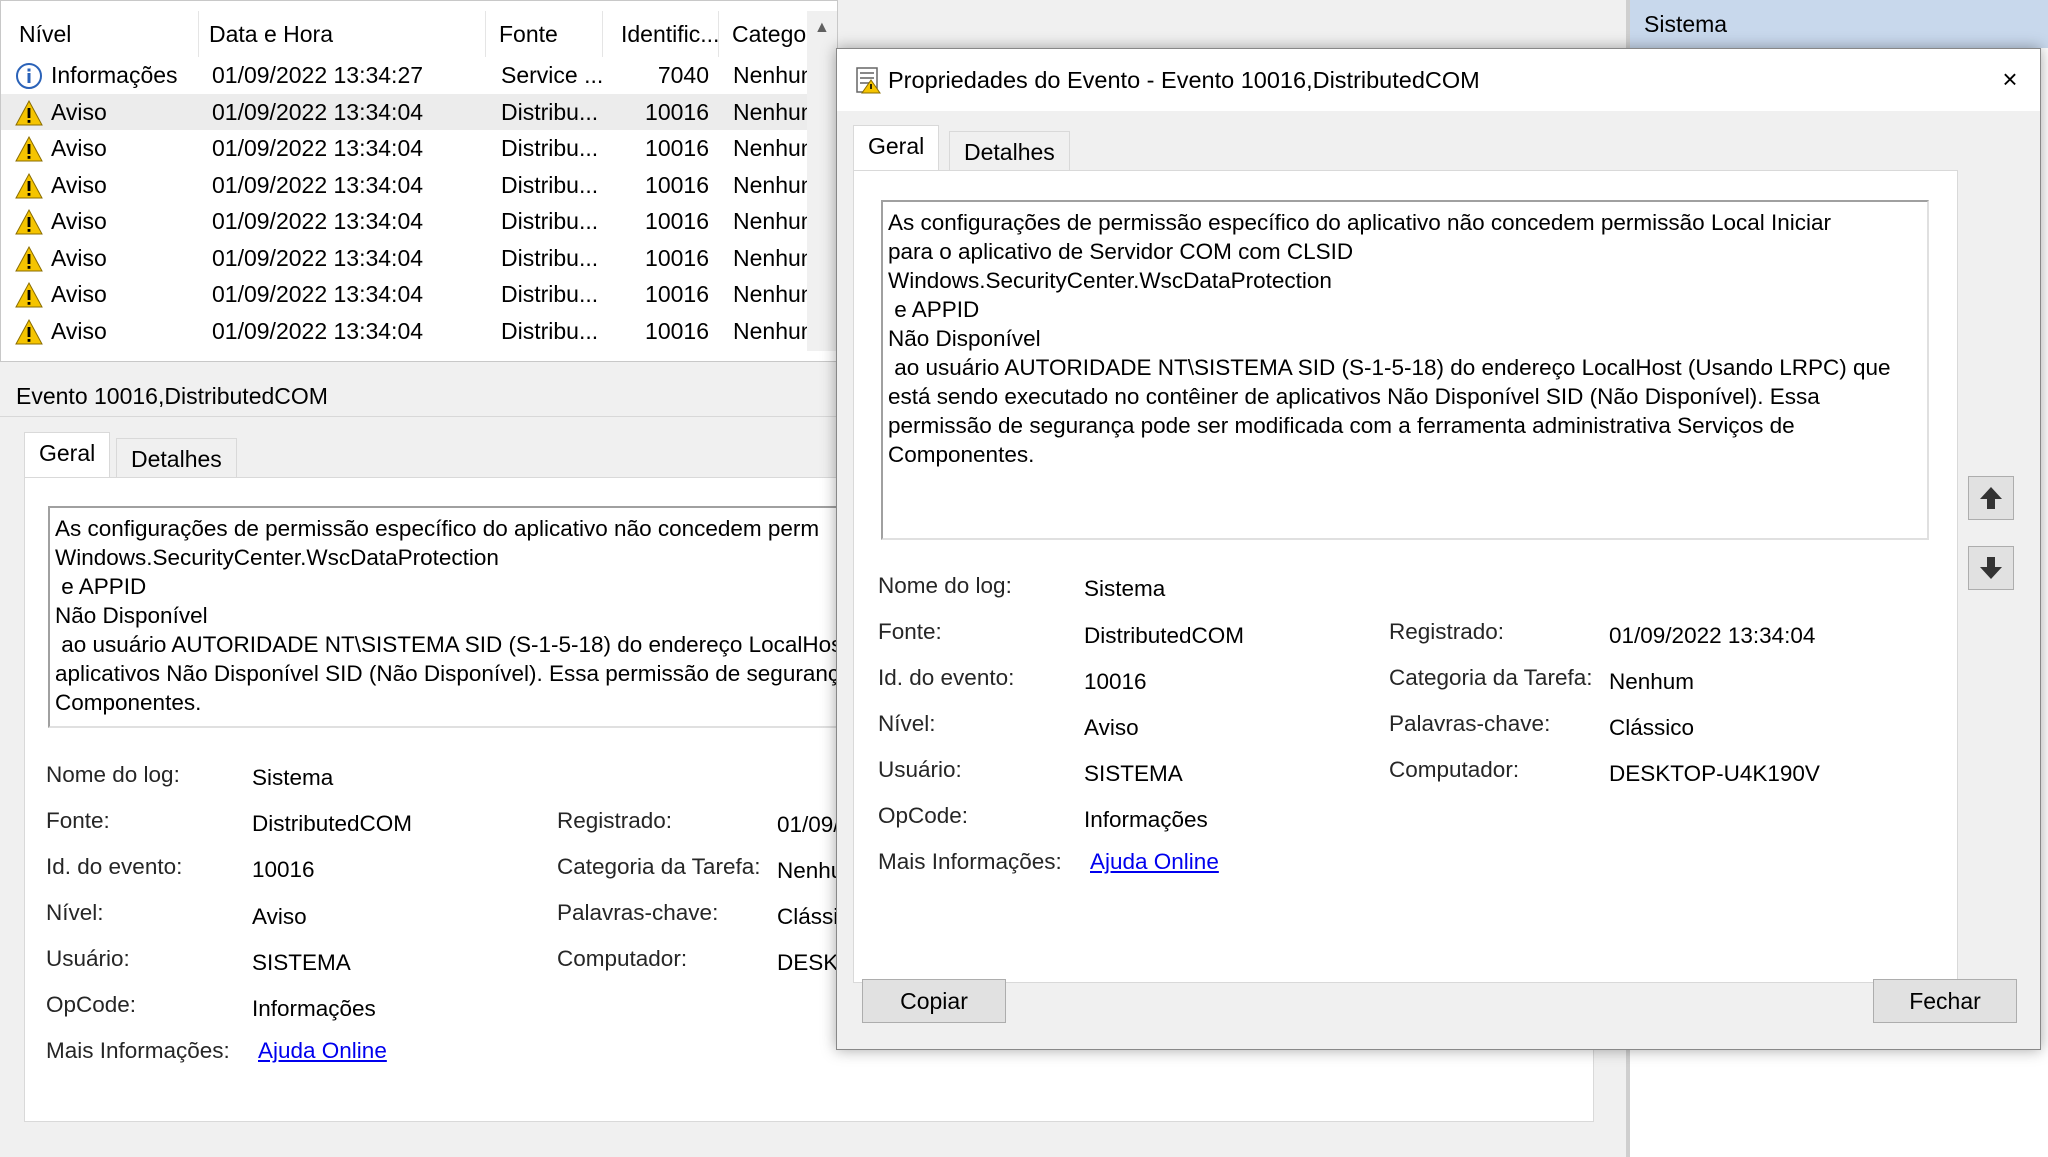 Image resolution: width=2048 pixels, height=1157 pixels. I want to click on event-id-label: Id. do evento:, so click(114, 866).